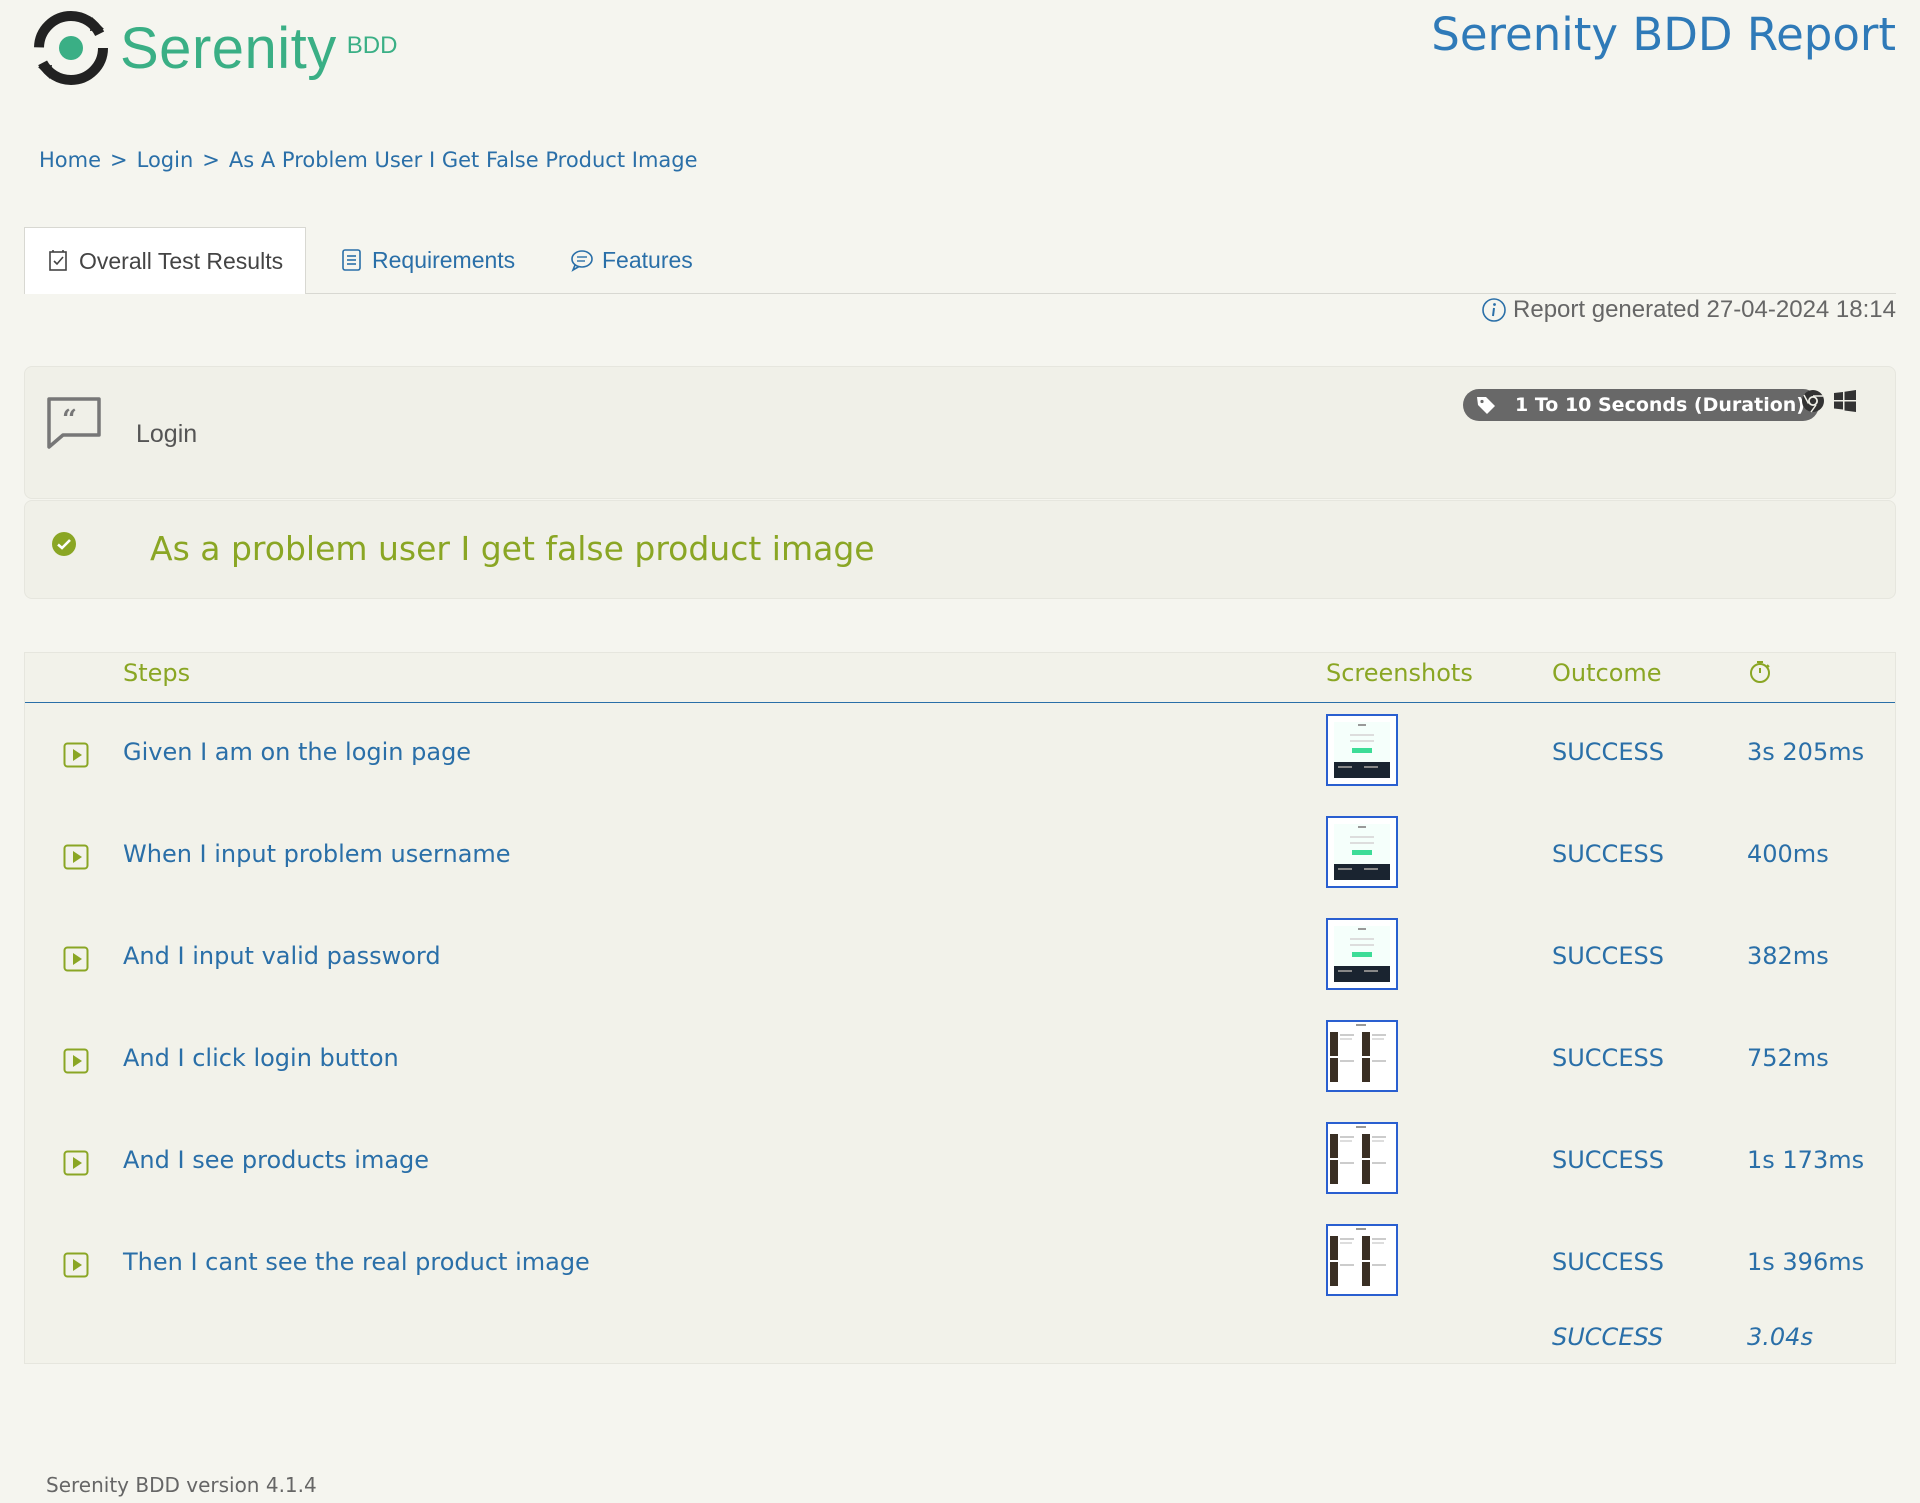  Describe the element at coordinates (1806, 1160) in the screenshot. I see `step-duration: 1s 173ms` at that location.